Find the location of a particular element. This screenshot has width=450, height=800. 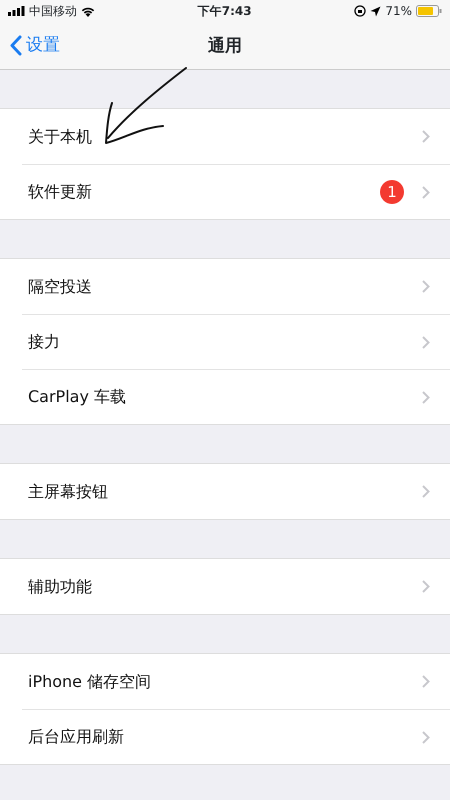

notification-badge: 1 is located at coordinates (392, 192).